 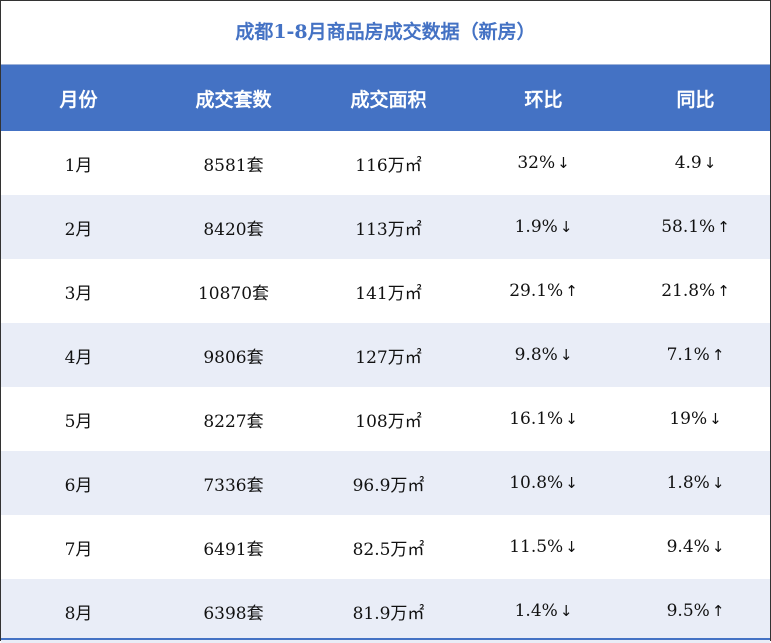 I want to click on cell-yoy: 9.4% ↓, so click(x=695, y=547).